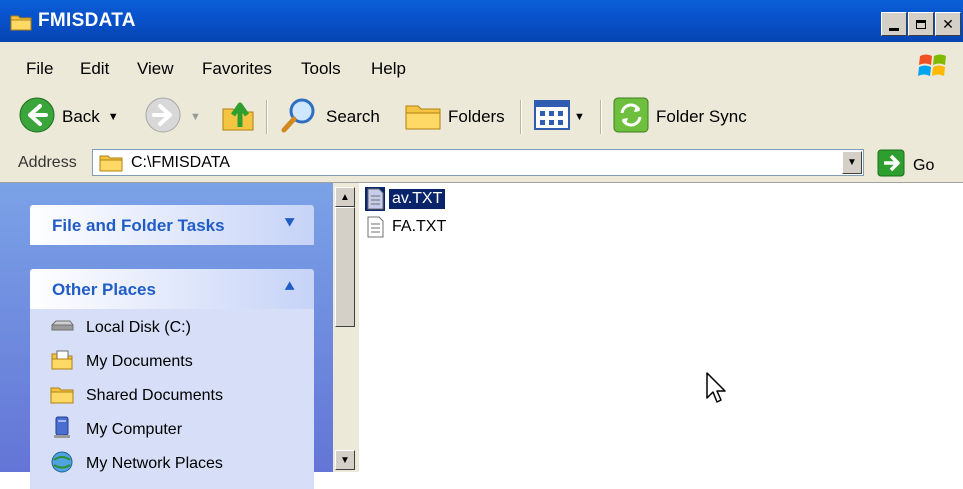 This screenshot has height=489, width=963. What do you see at coordinates (289, 288) in the screenshot?
I see `collapse-chevron-icon: ⯅` at bounding box center [289, 288].